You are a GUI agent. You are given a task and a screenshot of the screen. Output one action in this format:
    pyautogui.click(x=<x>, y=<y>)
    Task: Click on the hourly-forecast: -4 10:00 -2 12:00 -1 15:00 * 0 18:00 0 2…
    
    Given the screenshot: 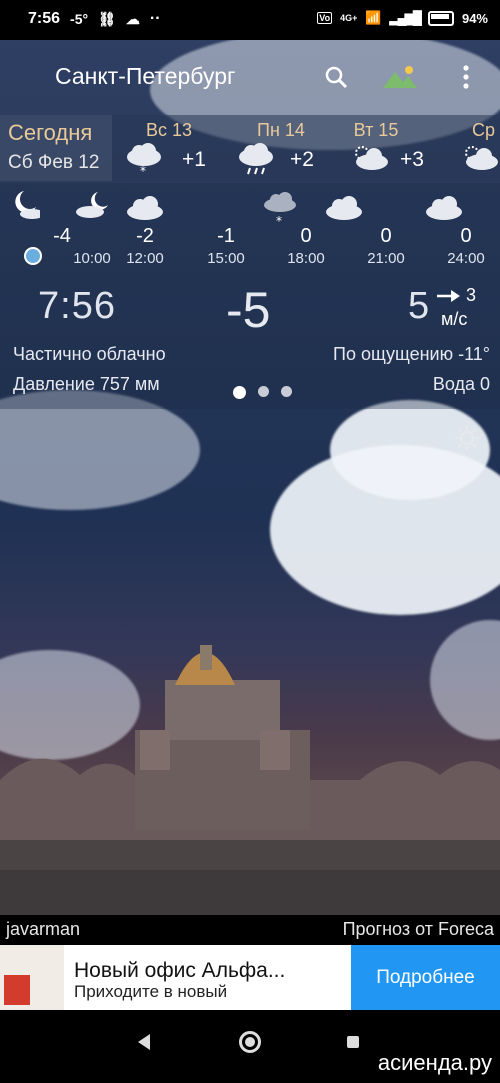 What is the action you would take?
    pyautogui.click(x=250, y=228)
    